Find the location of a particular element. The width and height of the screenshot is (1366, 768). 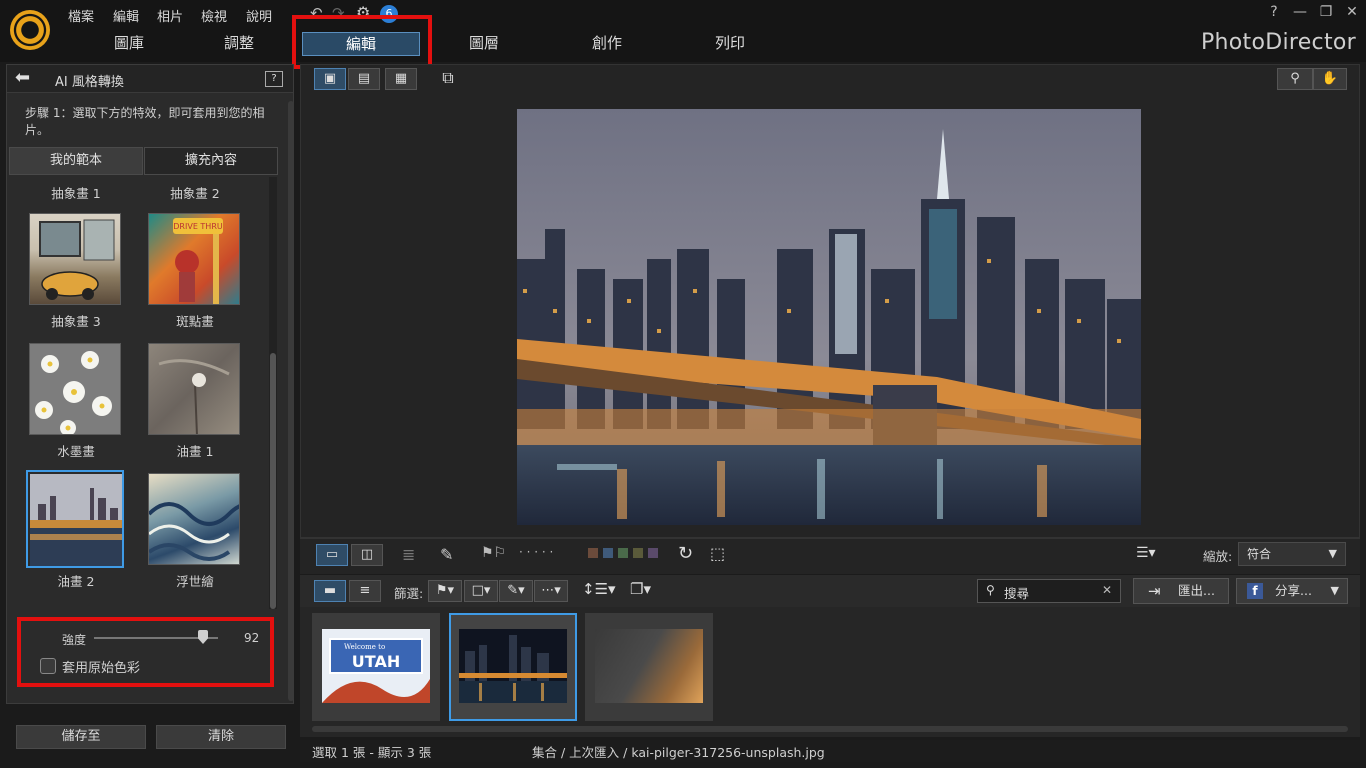

style-thumb-ukiyoe is located at coordinates (194, 519).